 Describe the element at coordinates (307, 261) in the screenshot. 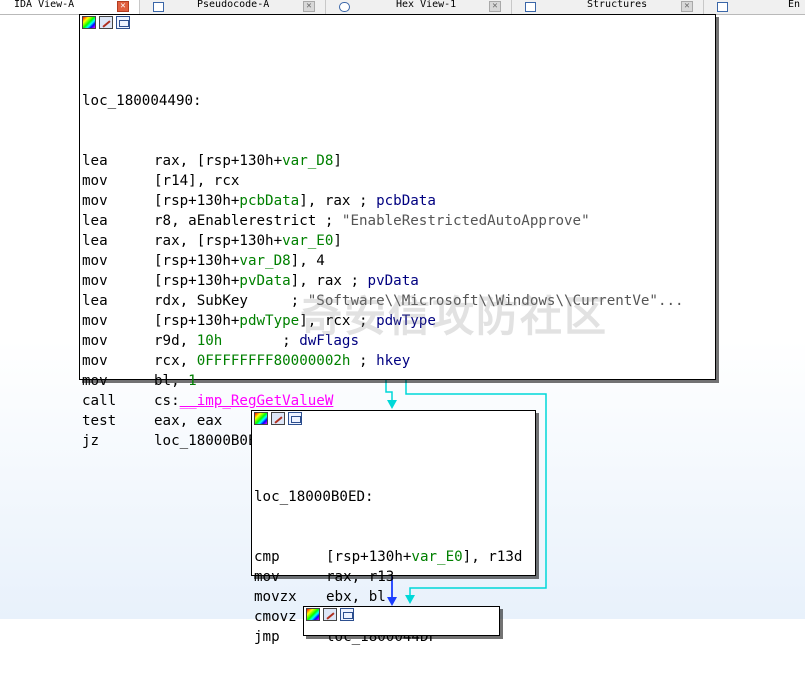

I see `operand-suffix: ], 4` at that location.